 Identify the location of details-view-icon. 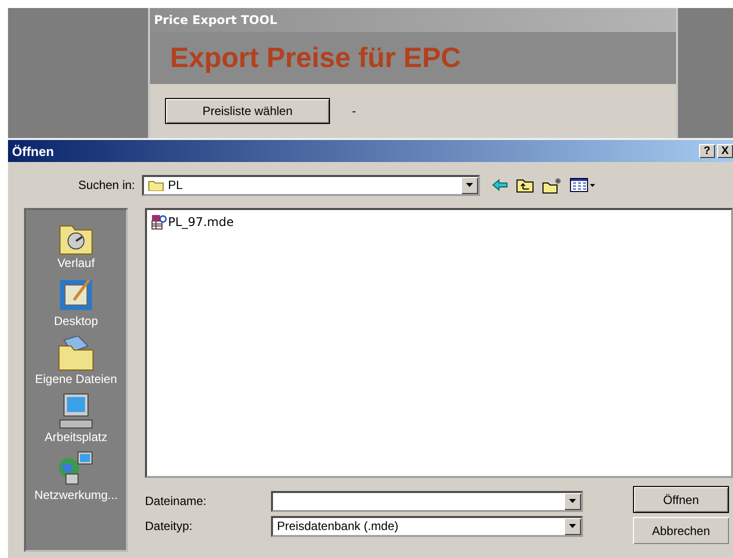
(583, 185).